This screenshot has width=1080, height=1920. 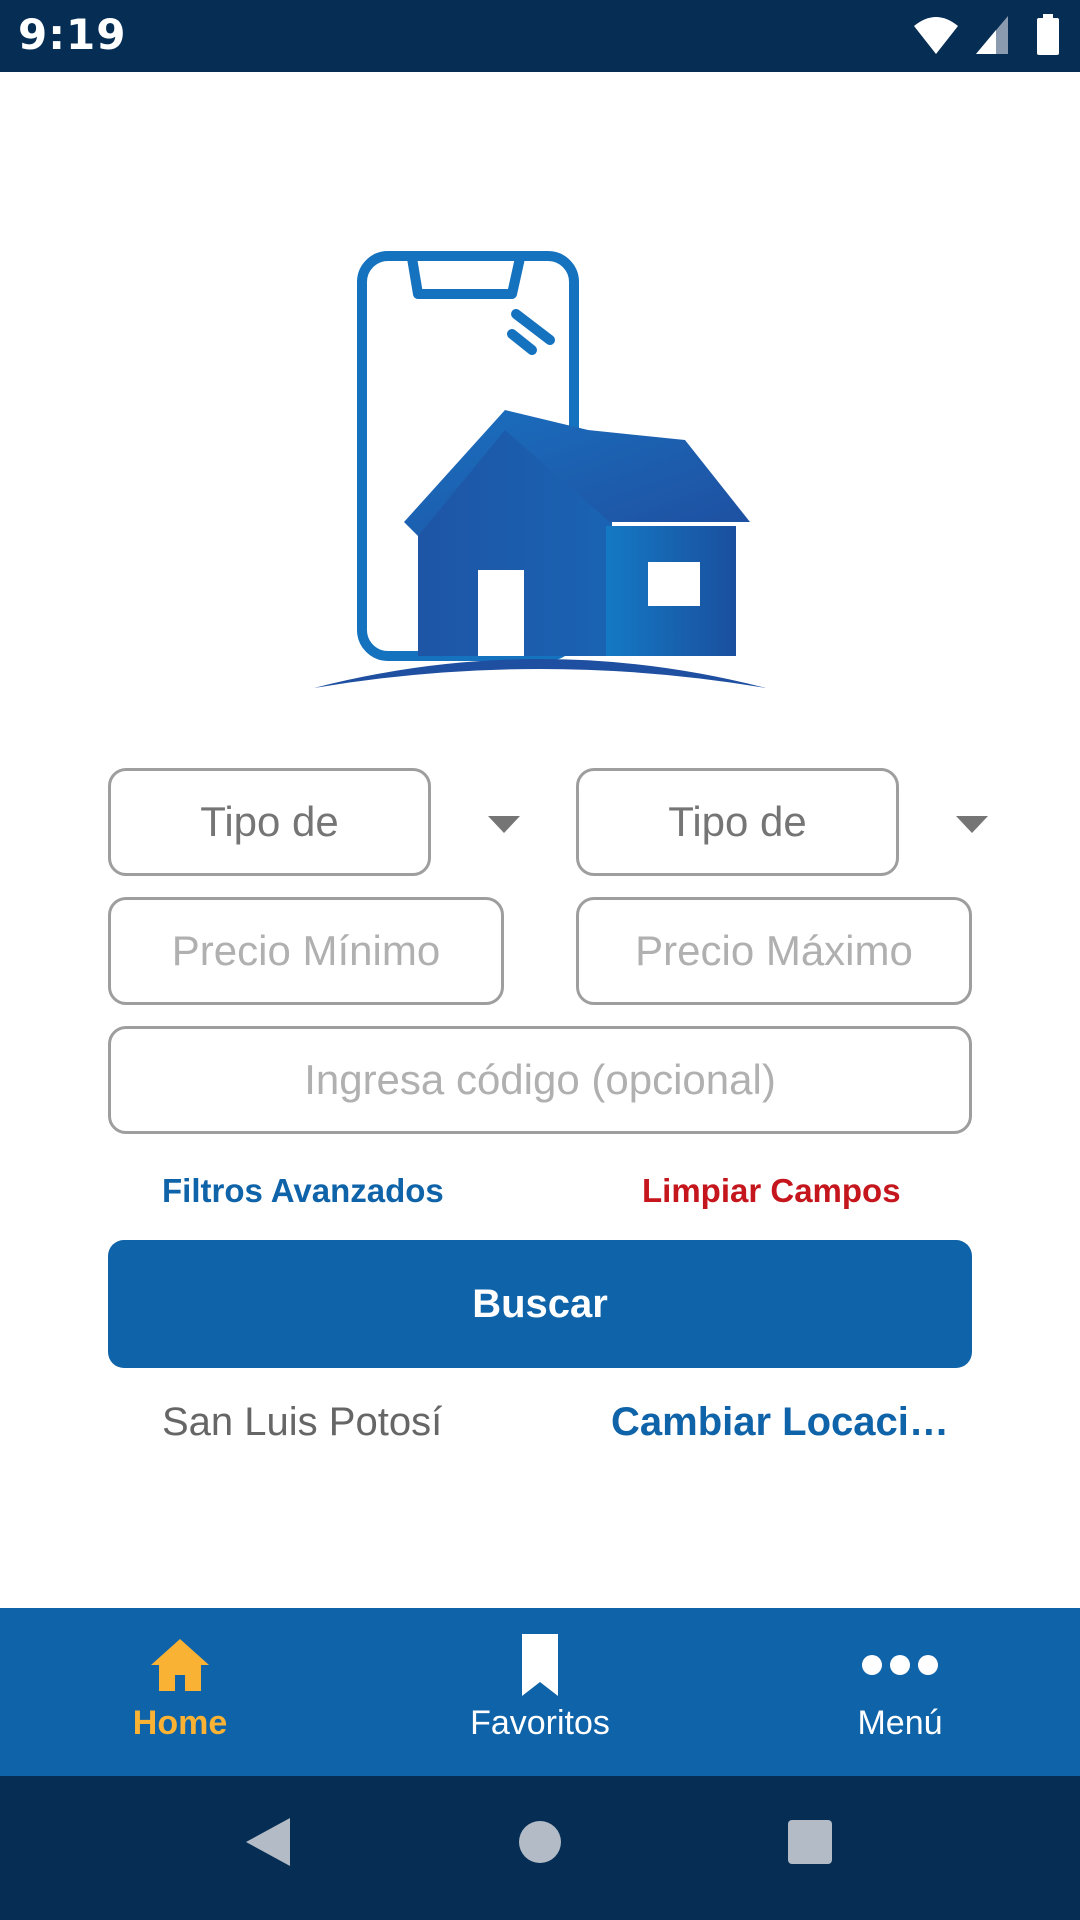 I want to click on nav-favorites-label: Favoritos, so click(x=540, y=1723).